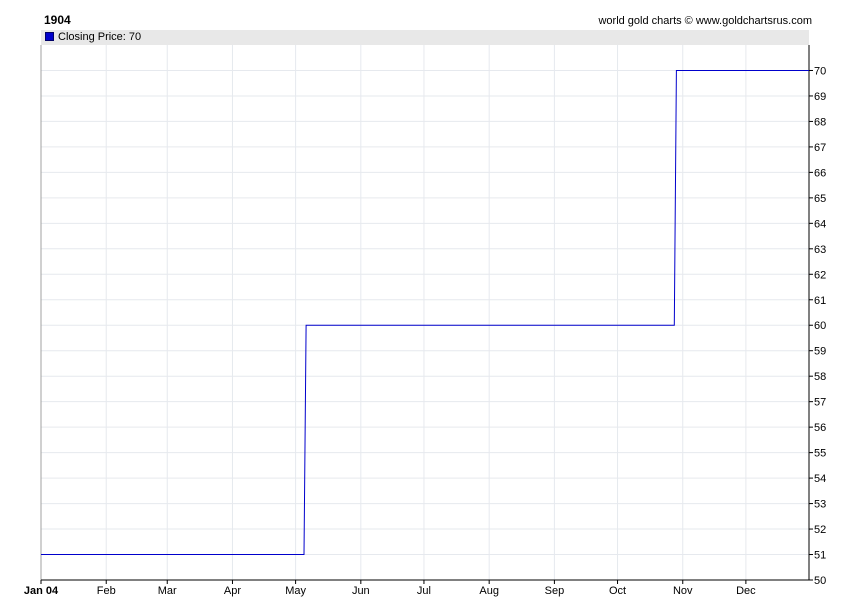  I want to click on y-tick-label: 66, so click(820, 173).